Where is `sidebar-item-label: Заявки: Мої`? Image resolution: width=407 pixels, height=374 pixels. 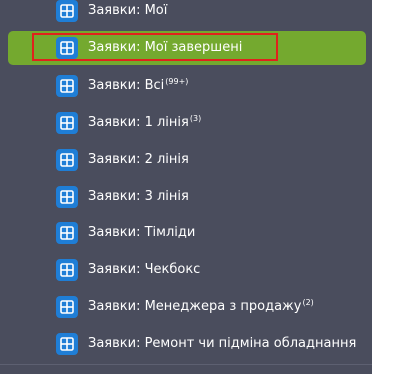
sidebar-item-label: Заявки: Мої is located at coordinates (128, 10).